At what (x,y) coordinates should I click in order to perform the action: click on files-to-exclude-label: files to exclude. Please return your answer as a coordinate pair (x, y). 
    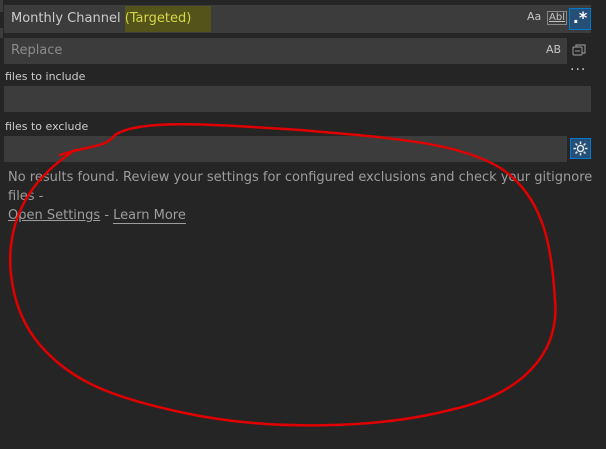
    Looking at the image, I should click on (47, 126).